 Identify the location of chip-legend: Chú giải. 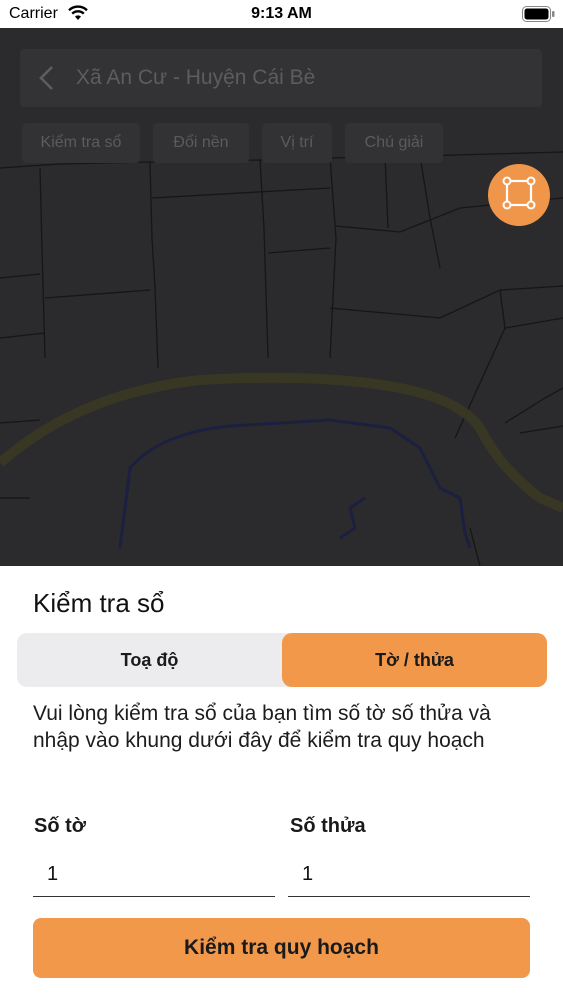
(394, 143).